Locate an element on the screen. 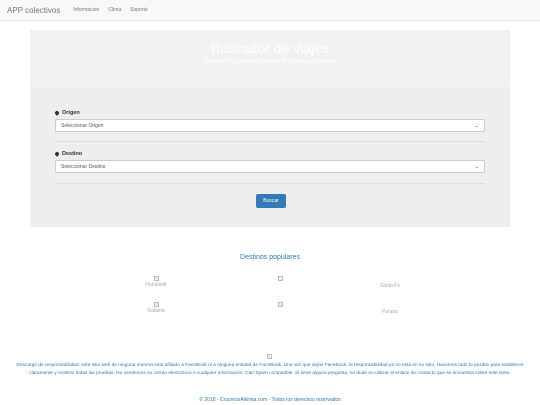 This screenshot has height=405, width=540. destination-name: Rafaela is located at coordinates (156, 311).